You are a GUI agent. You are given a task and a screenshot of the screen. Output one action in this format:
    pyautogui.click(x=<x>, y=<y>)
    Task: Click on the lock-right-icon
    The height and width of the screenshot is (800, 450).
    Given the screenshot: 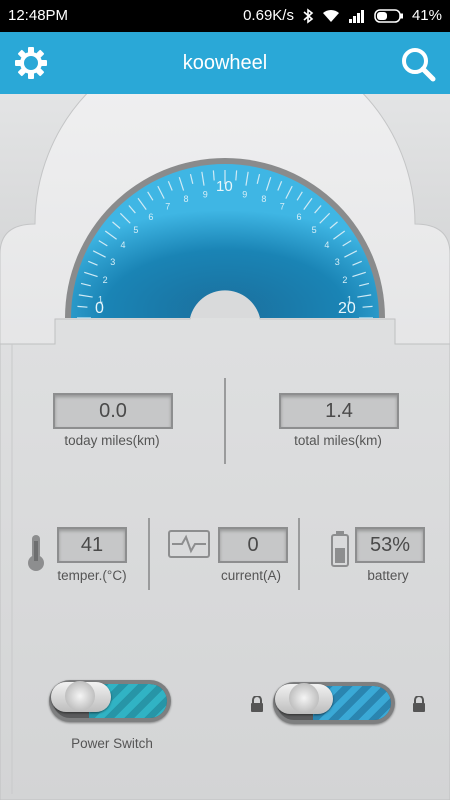 What is the action you would take?
    pyautogui.click(x=419, y=704)
    